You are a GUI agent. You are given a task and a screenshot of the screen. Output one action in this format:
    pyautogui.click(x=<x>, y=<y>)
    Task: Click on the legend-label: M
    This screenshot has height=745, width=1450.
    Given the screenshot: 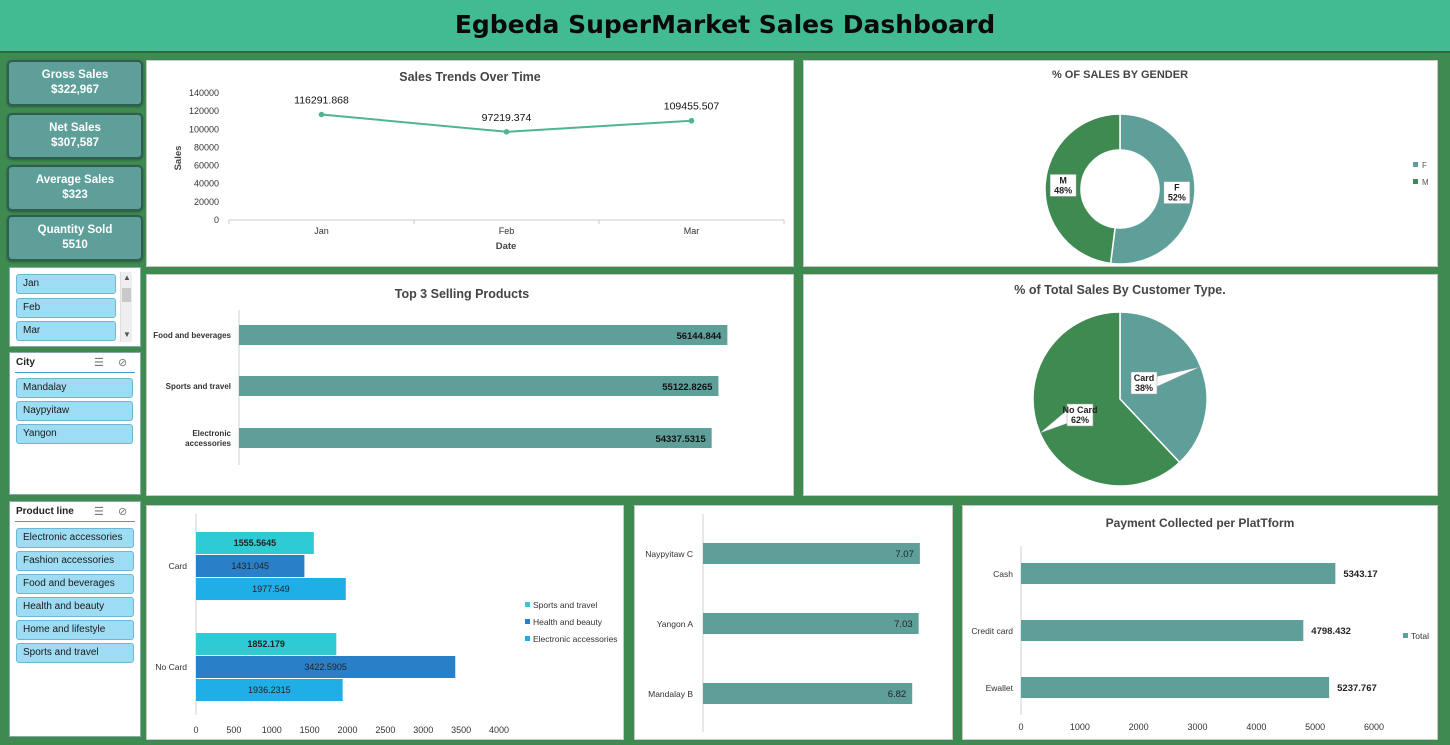 What is the action you would take?
    pyautogui.click(x=1425, y=182)
    